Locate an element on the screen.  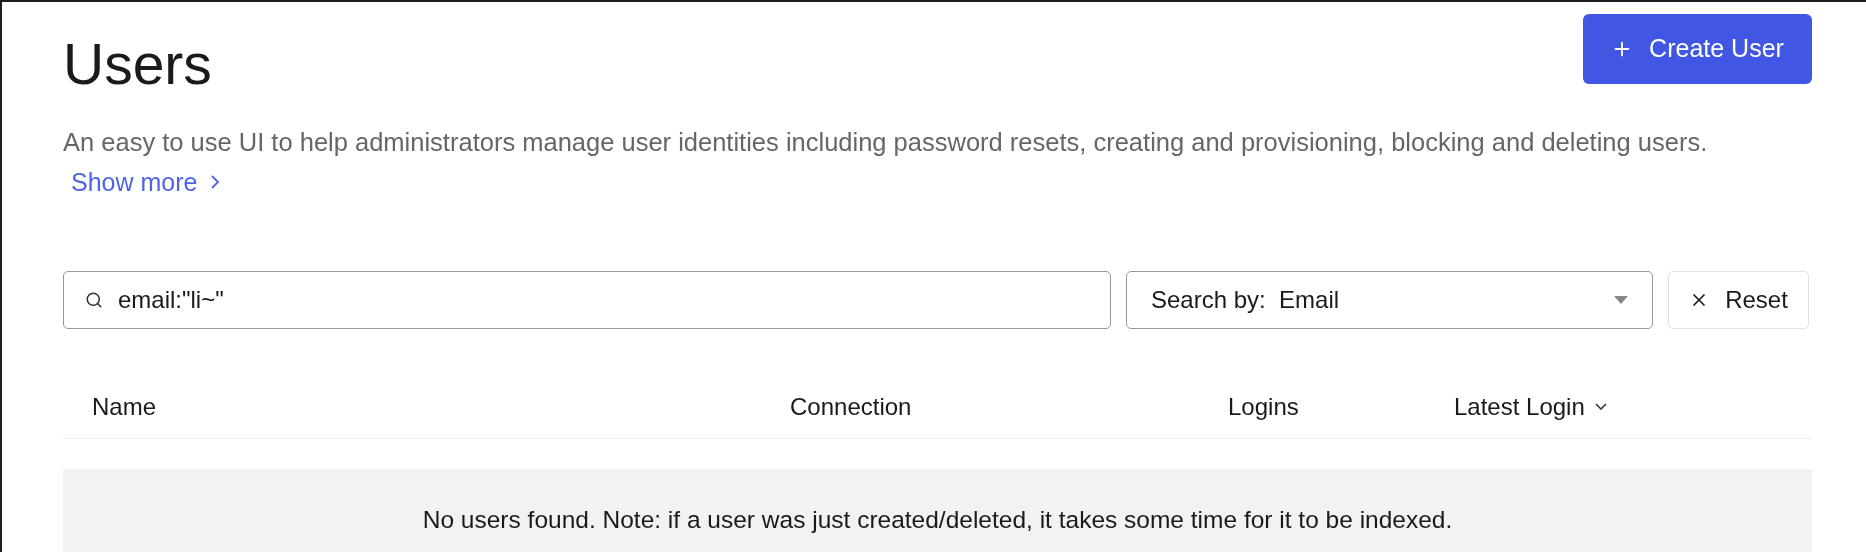
description: An easy to use UI to help administrators manage user identities including password resets, creating and provisioning, blocking and deleting users. is located at coordinates (886, 142).